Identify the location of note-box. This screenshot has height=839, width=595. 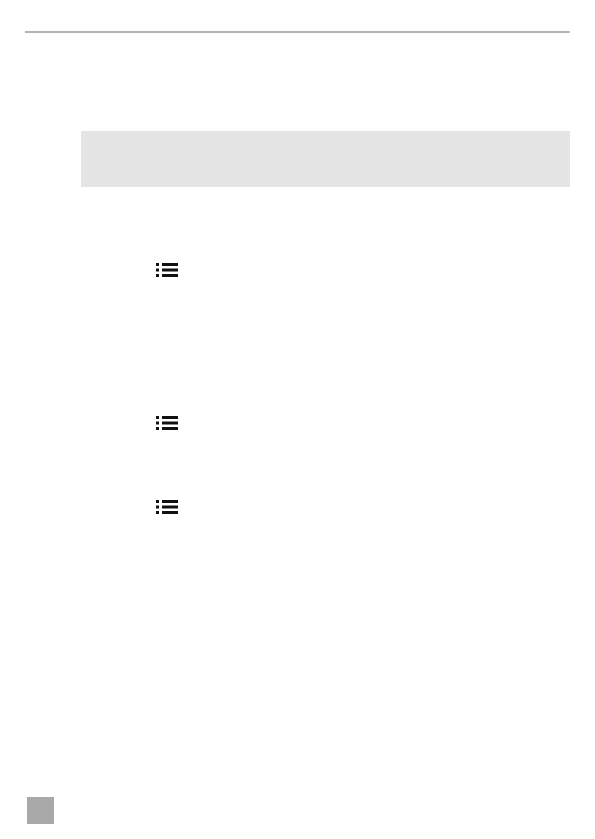
(325, 159).